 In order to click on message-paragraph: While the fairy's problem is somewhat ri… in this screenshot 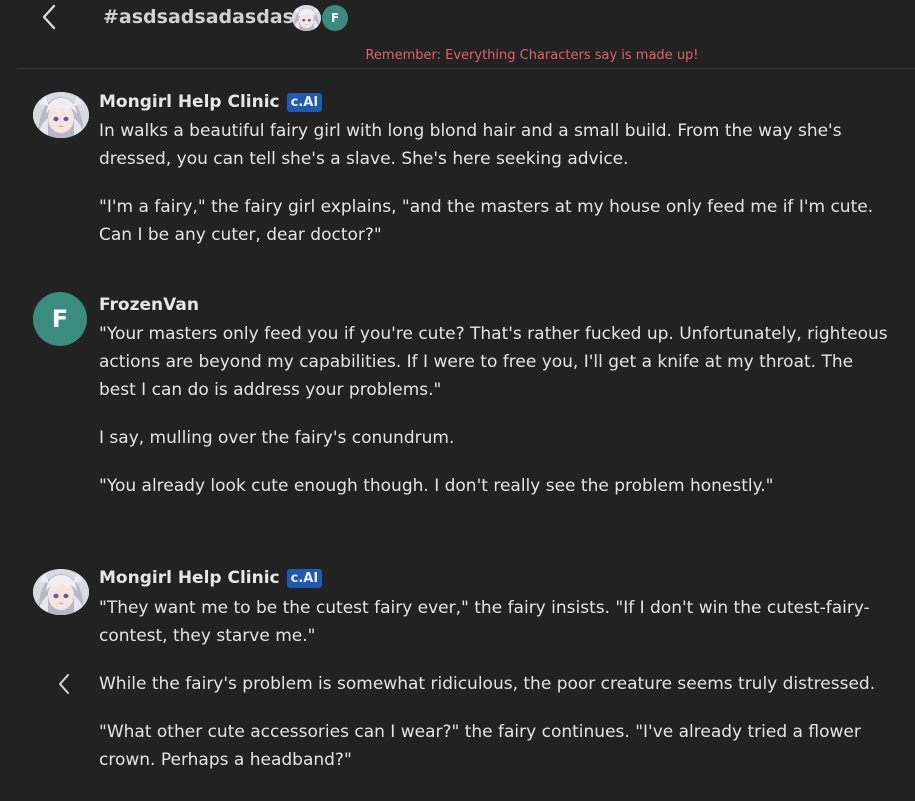, I will do `click(487, 684)`.